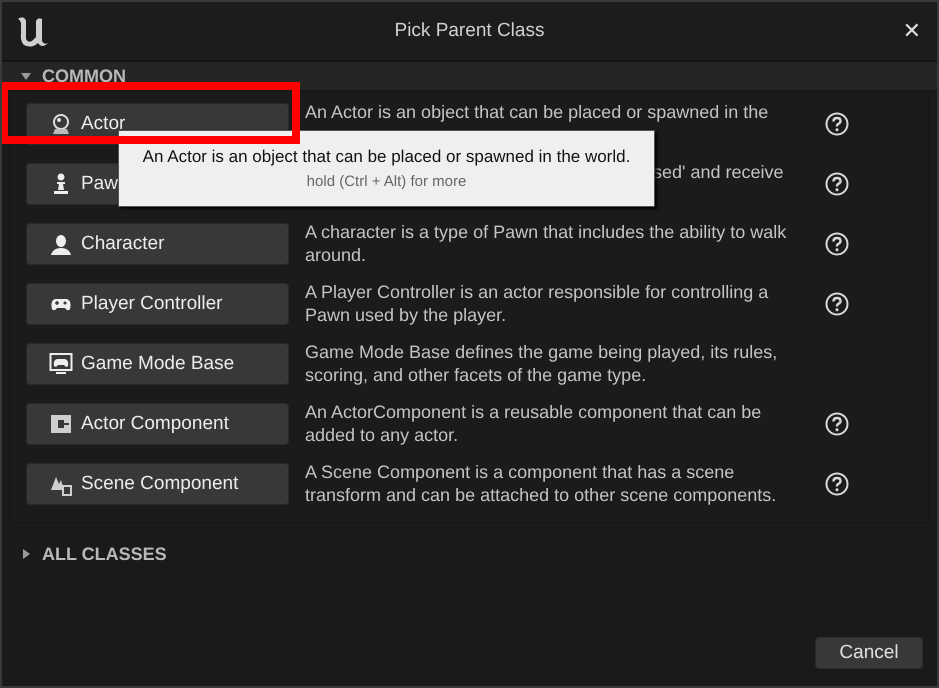  What do you see at coordinates (61, 244) in the screenshot?
I see `person-icon` at bounding box center [61, 244].